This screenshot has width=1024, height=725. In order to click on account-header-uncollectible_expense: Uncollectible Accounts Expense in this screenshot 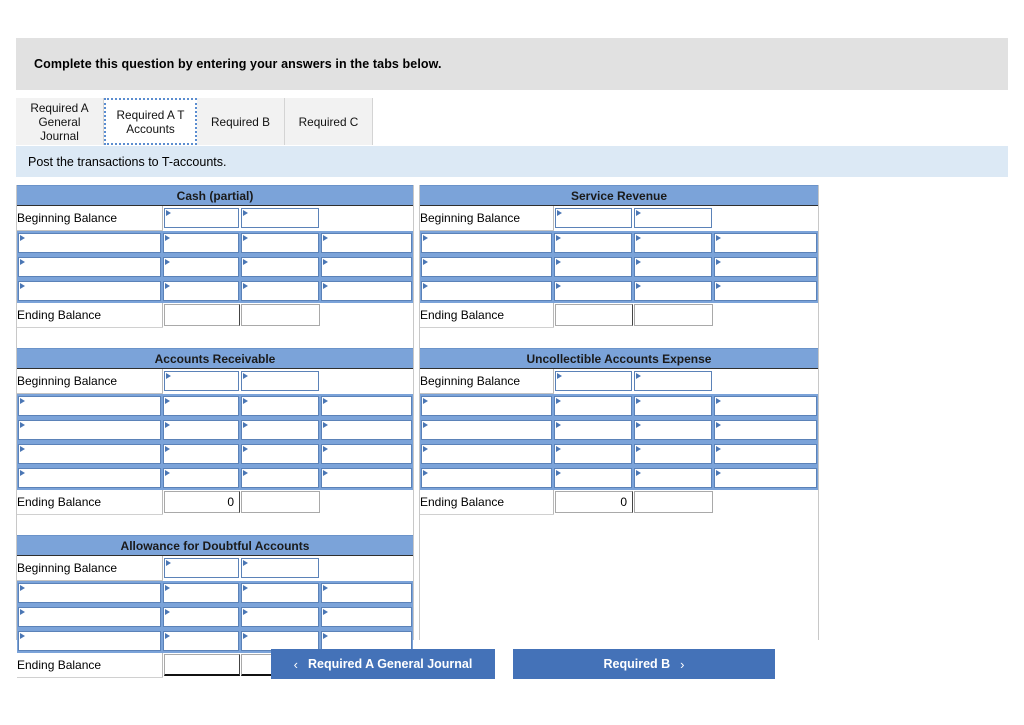, I will do `click(619, 358)`.